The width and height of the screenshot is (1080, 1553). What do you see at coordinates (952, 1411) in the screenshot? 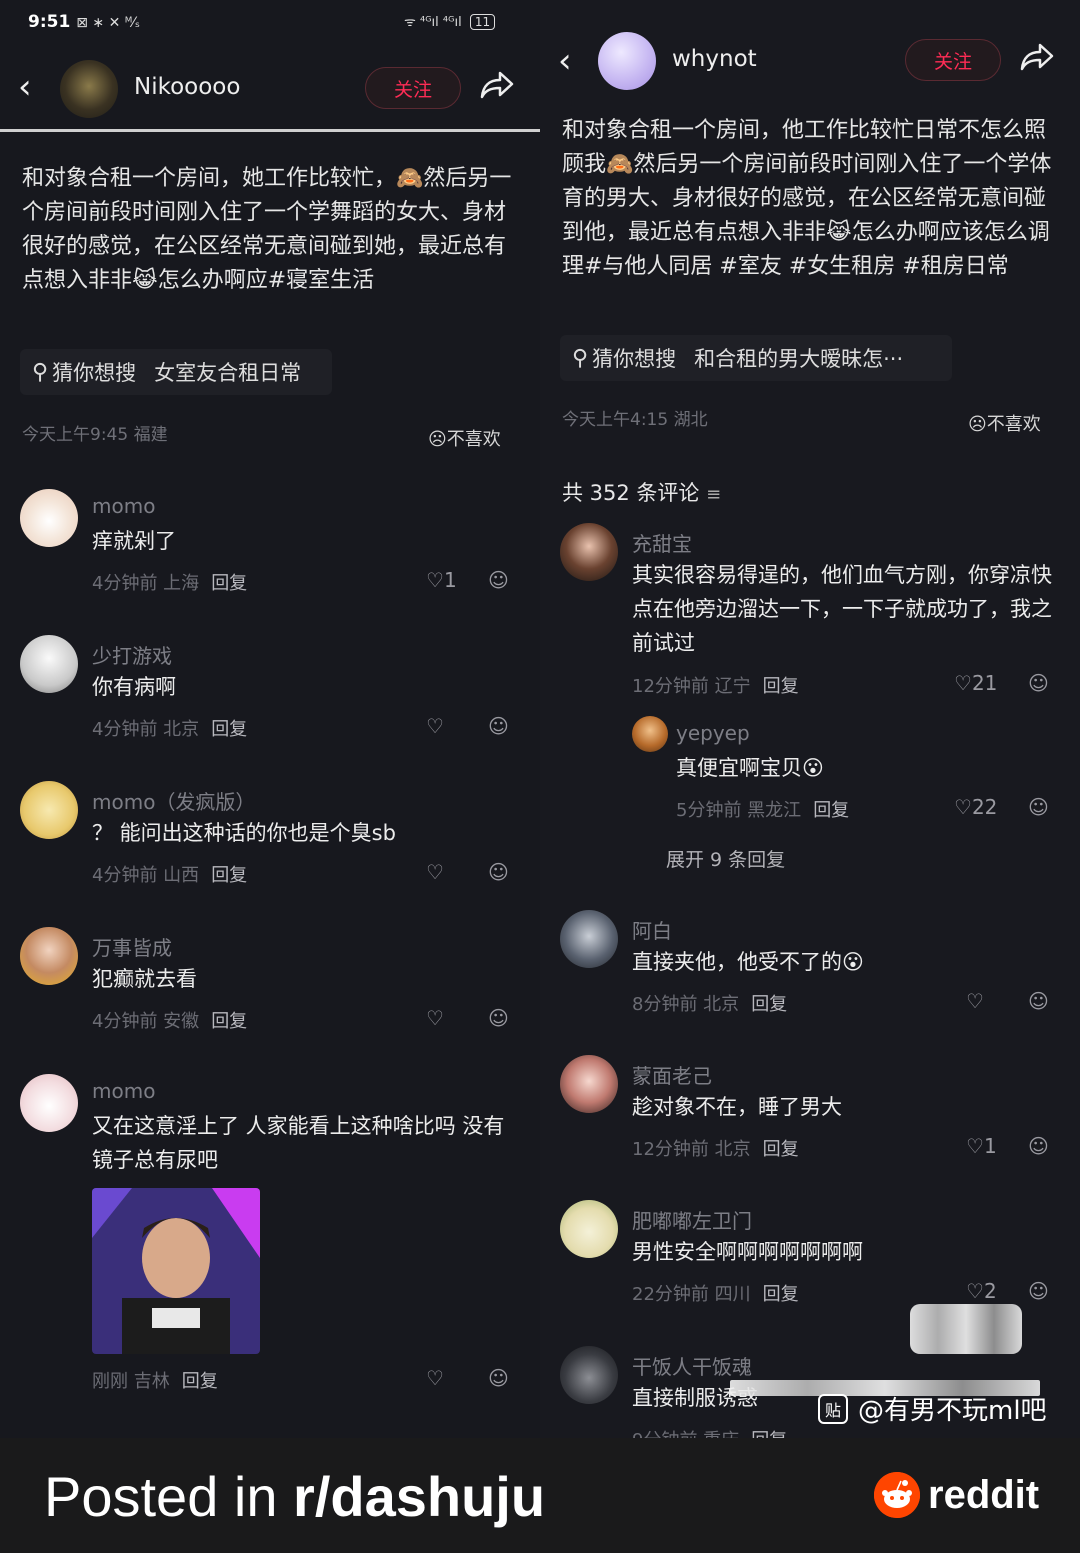
I see `watermark-text: @有男不玩ml吧` at bounding box center [952, 1411].